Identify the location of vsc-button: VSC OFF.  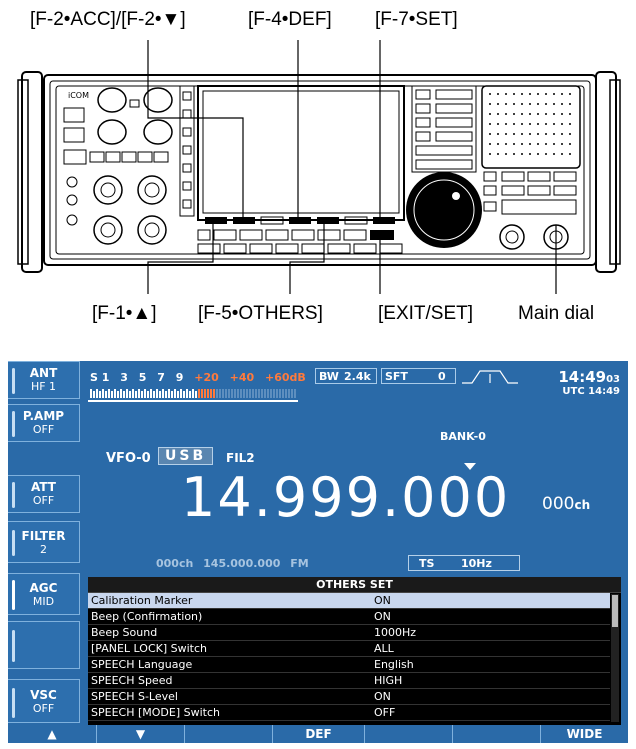
(44, 701).